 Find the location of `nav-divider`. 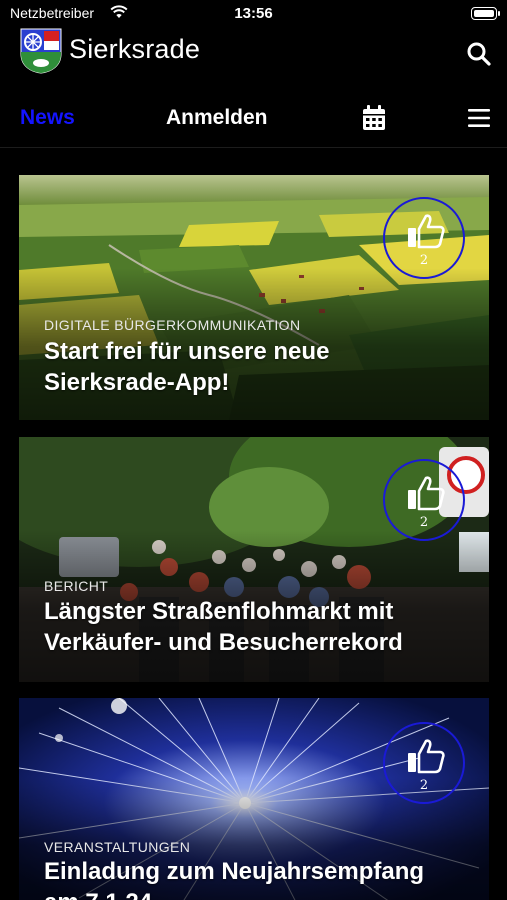

nav-divider is located at coordinates (253, 147).